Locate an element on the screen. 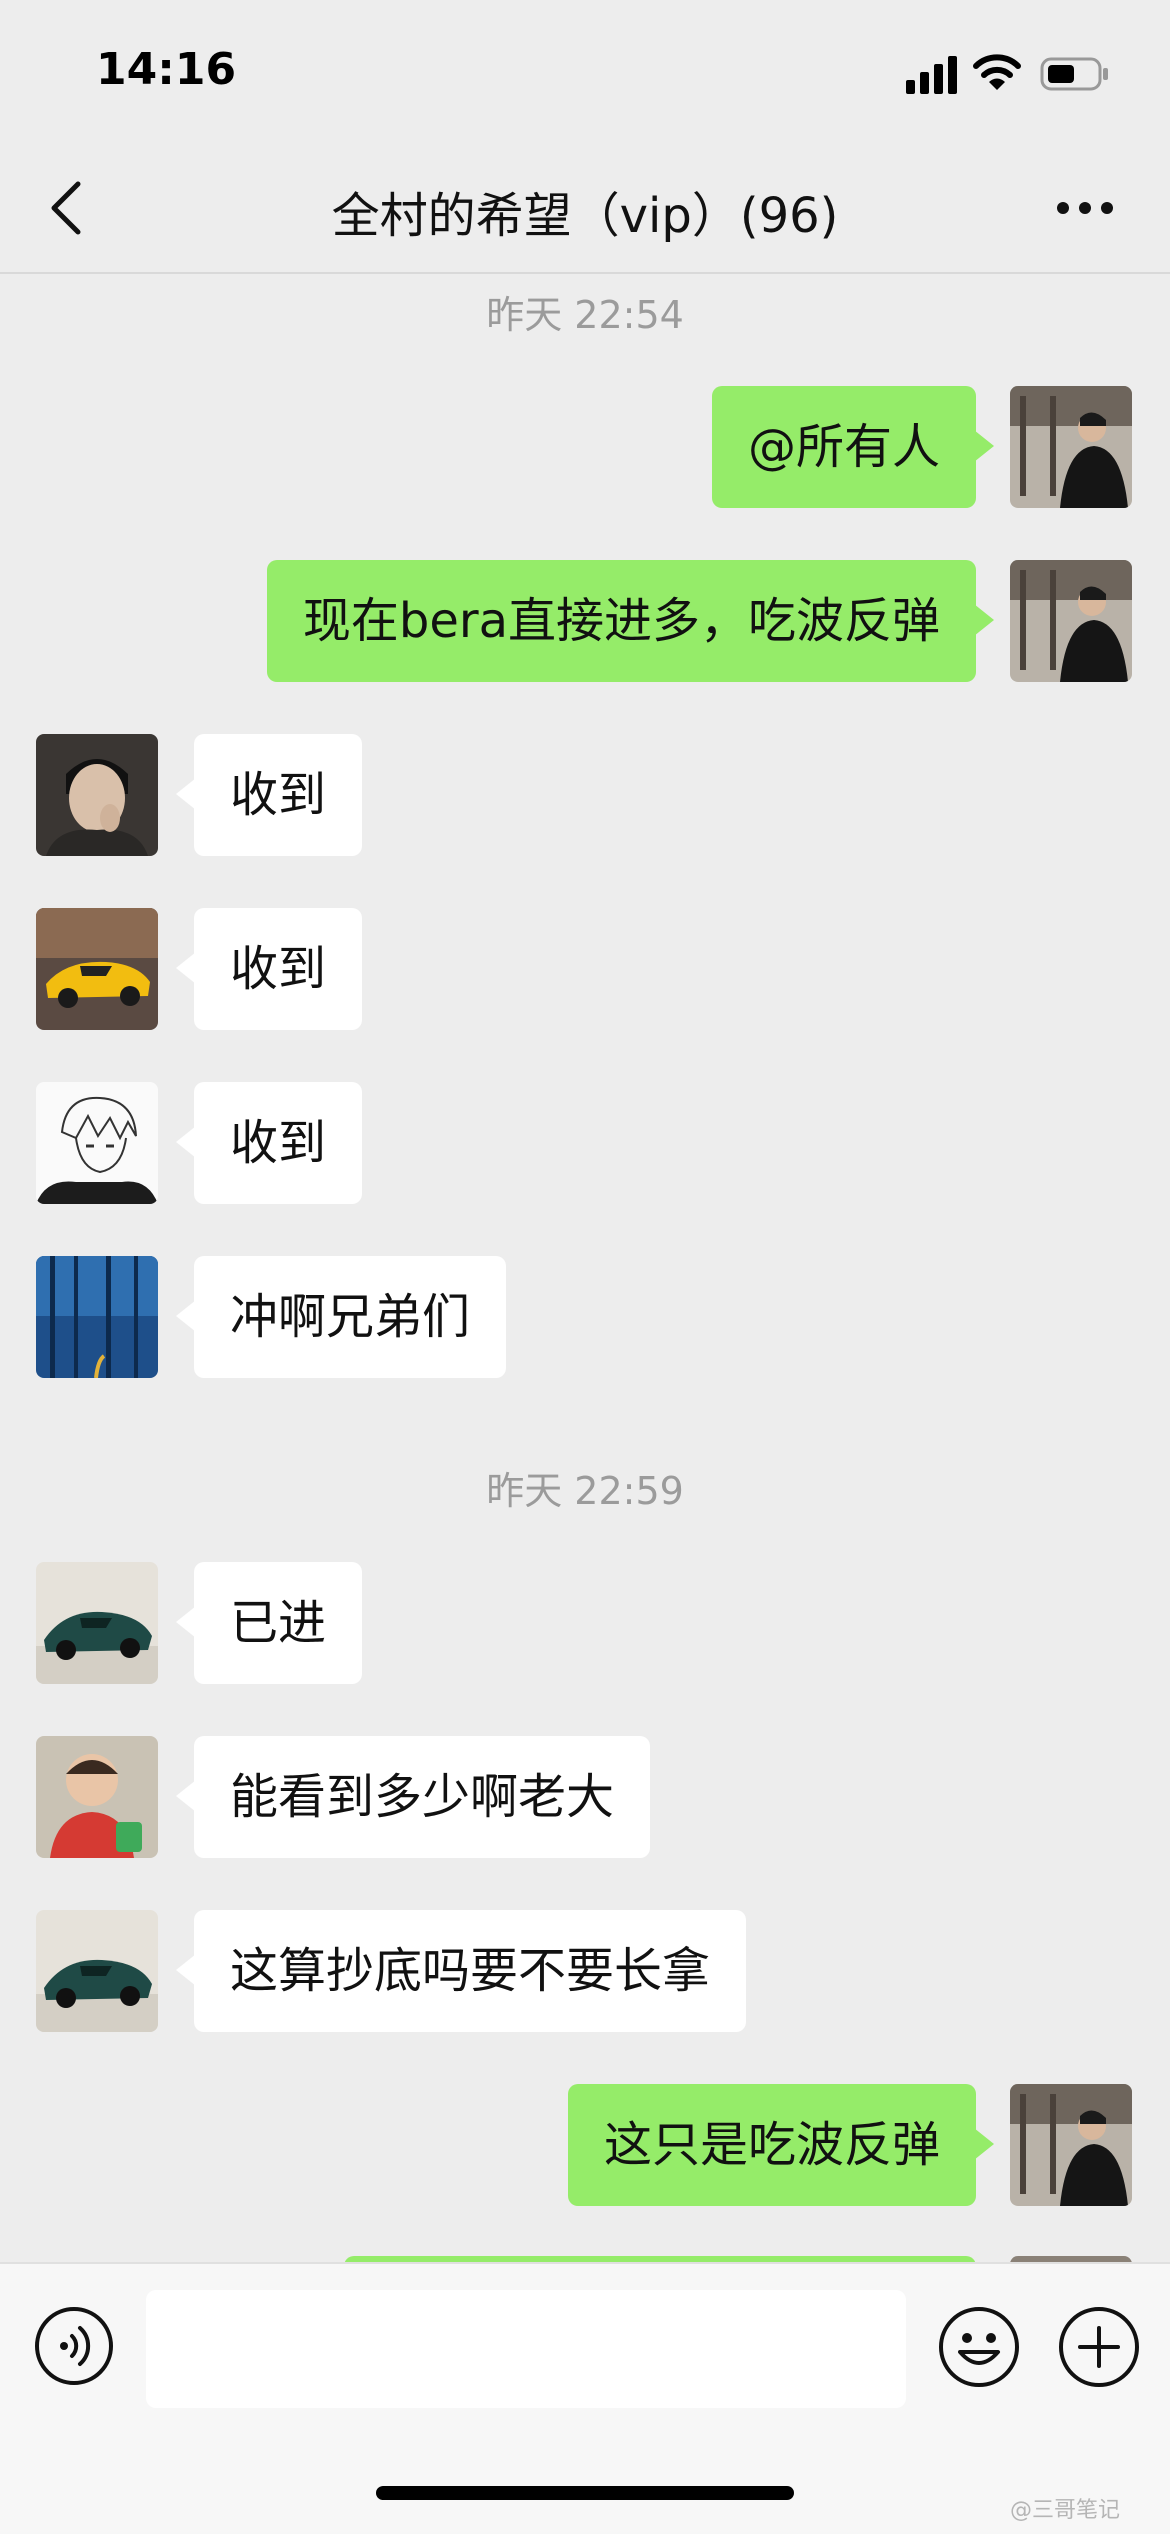  chat-header: 全村的希望（vip）(96) is located at coordinates (585, 207).